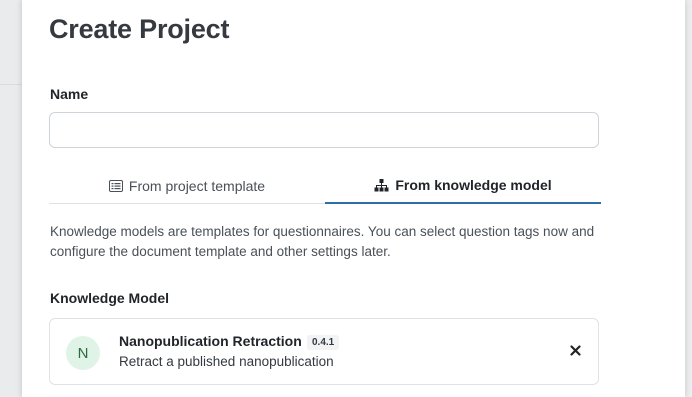  Describe the element at coordinates (83, 353) in the screenshot. I see `avatar: N` at that location.